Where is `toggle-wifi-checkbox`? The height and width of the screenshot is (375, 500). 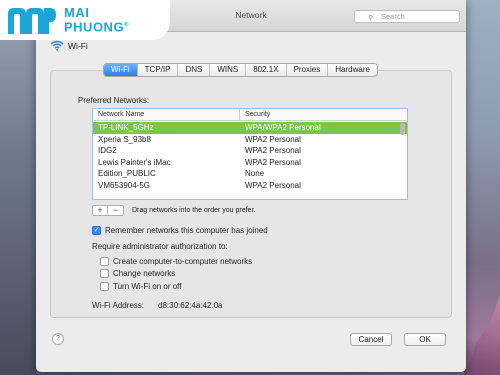 toggle-wifi-checkbox is located at coordinates (104, 286).